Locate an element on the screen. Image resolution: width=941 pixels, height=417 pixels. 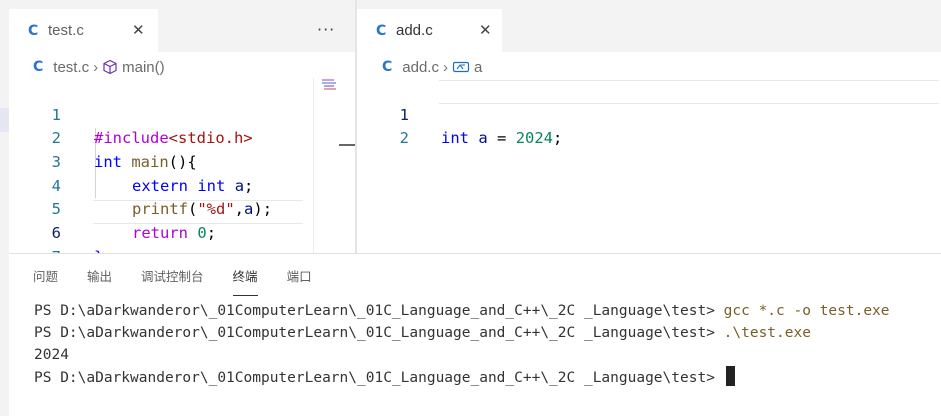
breadcrumb: C add.c › a is located at coordinates (432, 67).